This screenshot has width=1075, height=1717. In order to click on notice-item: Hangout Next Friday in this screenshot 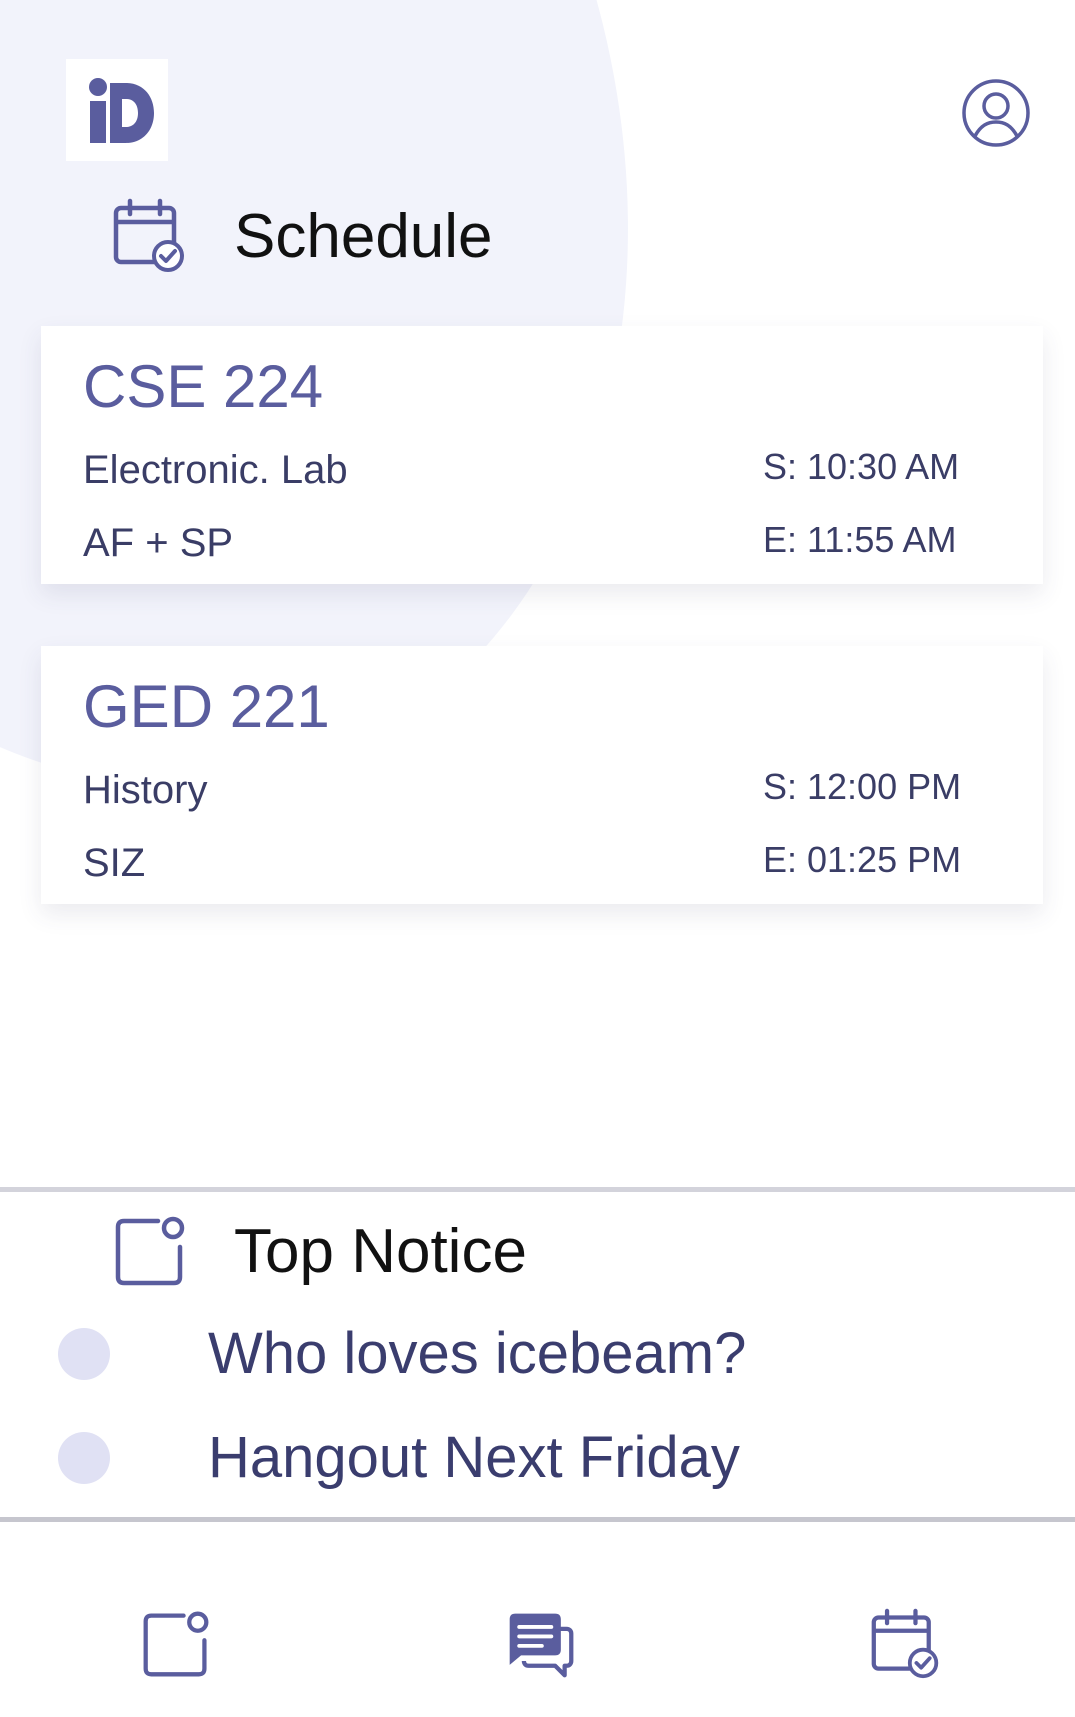, I will do `click(399, 1457)`.